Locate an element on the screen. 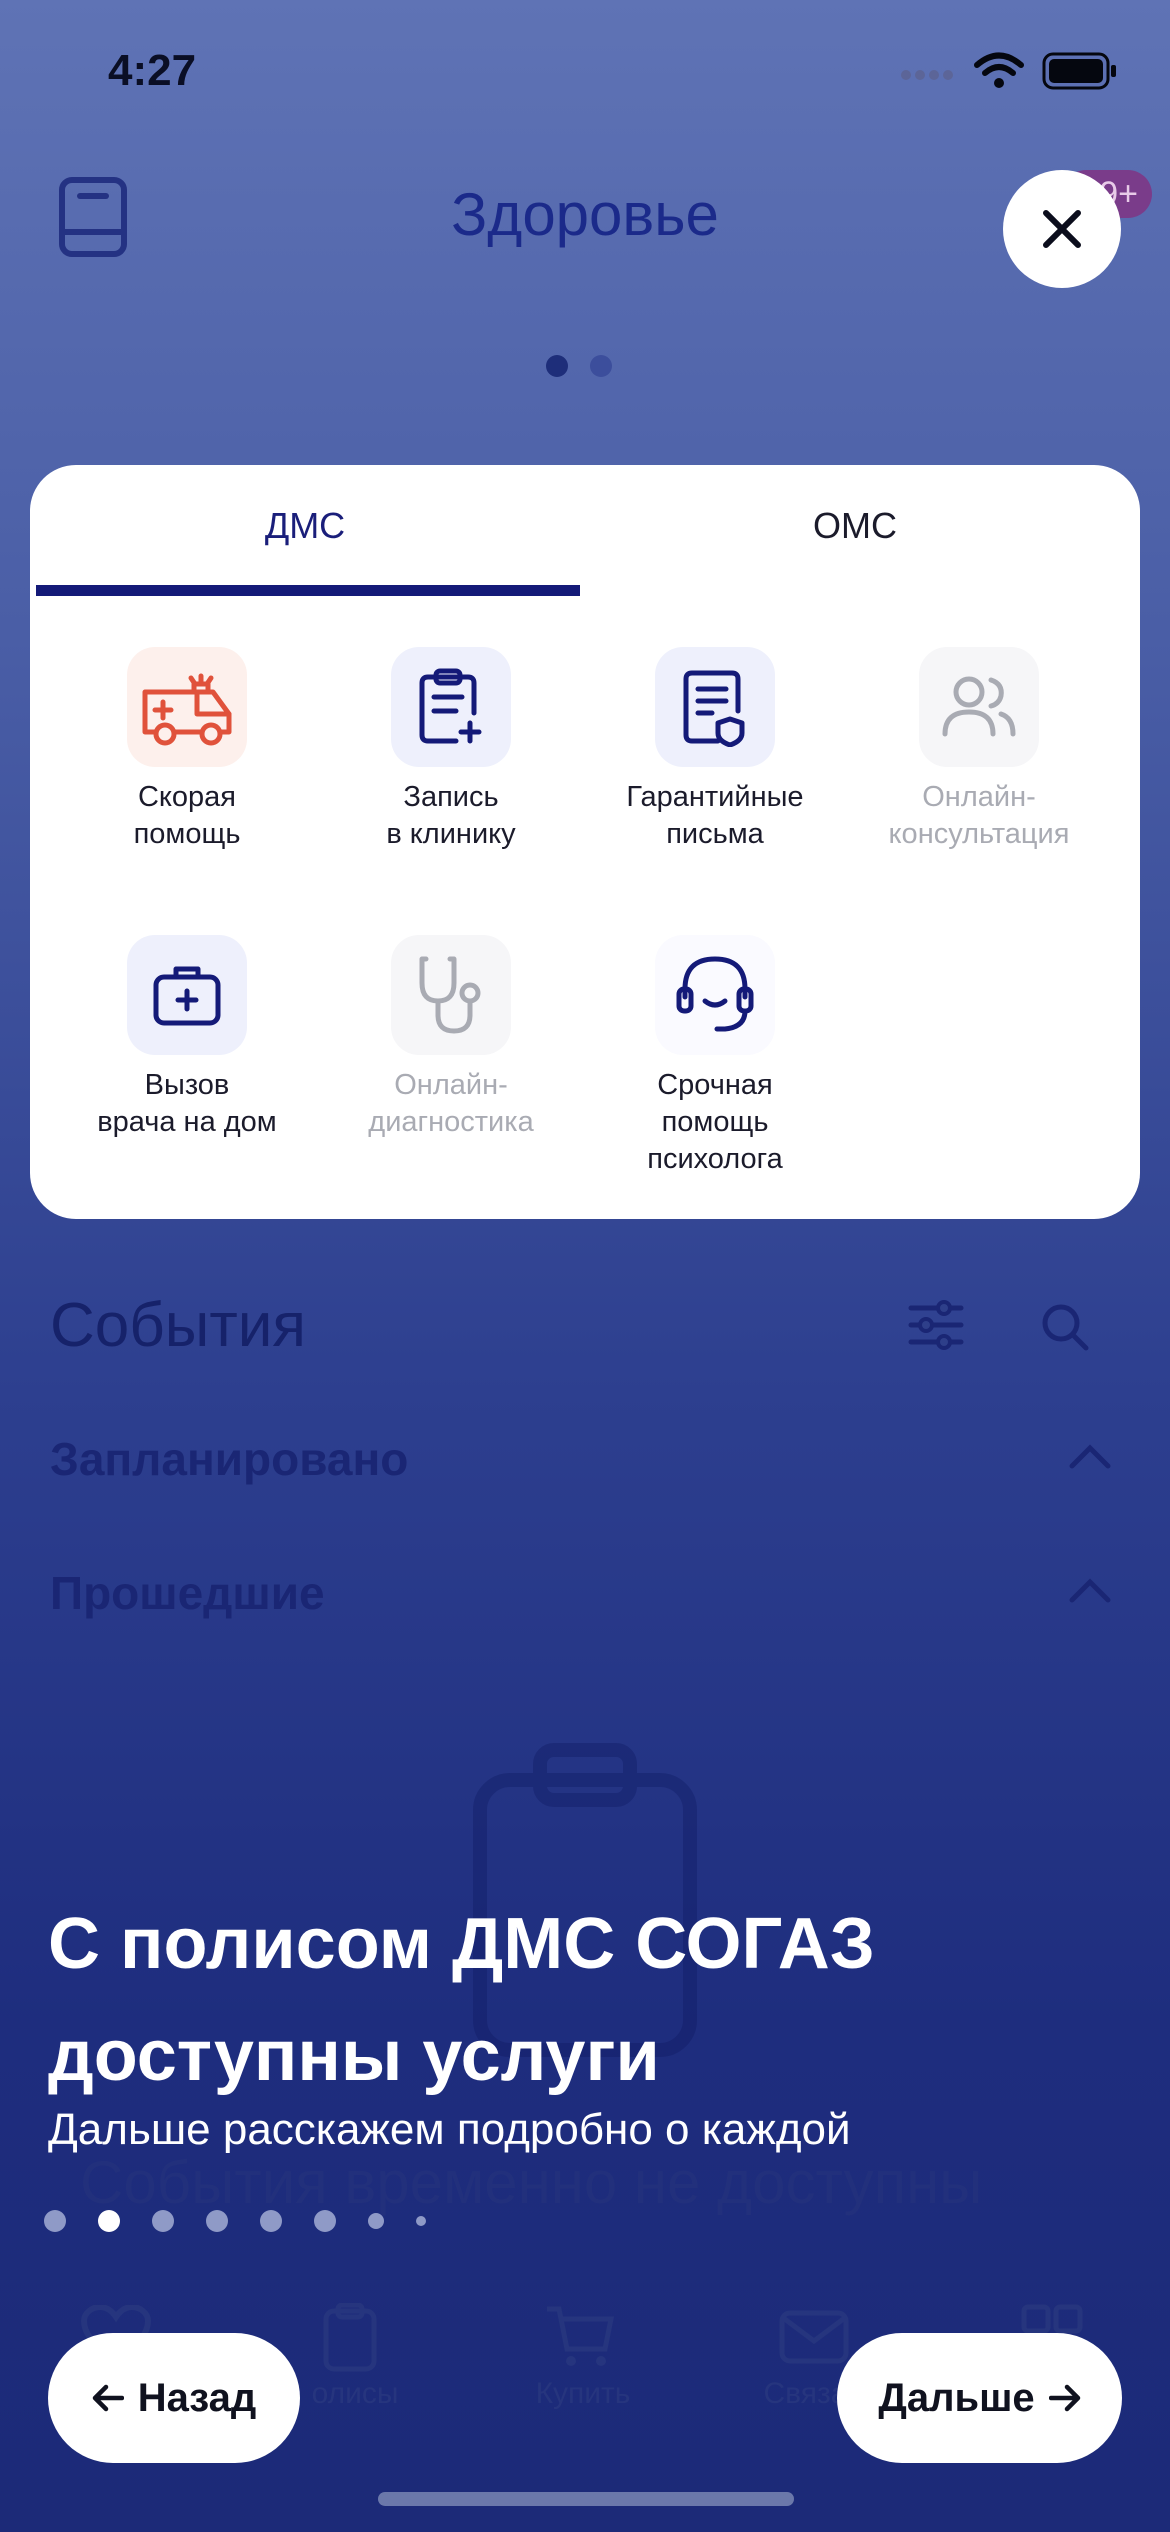 The height and width of the screenshot is (2532, 1170). tab-underline is located at coordinates (308, 590).